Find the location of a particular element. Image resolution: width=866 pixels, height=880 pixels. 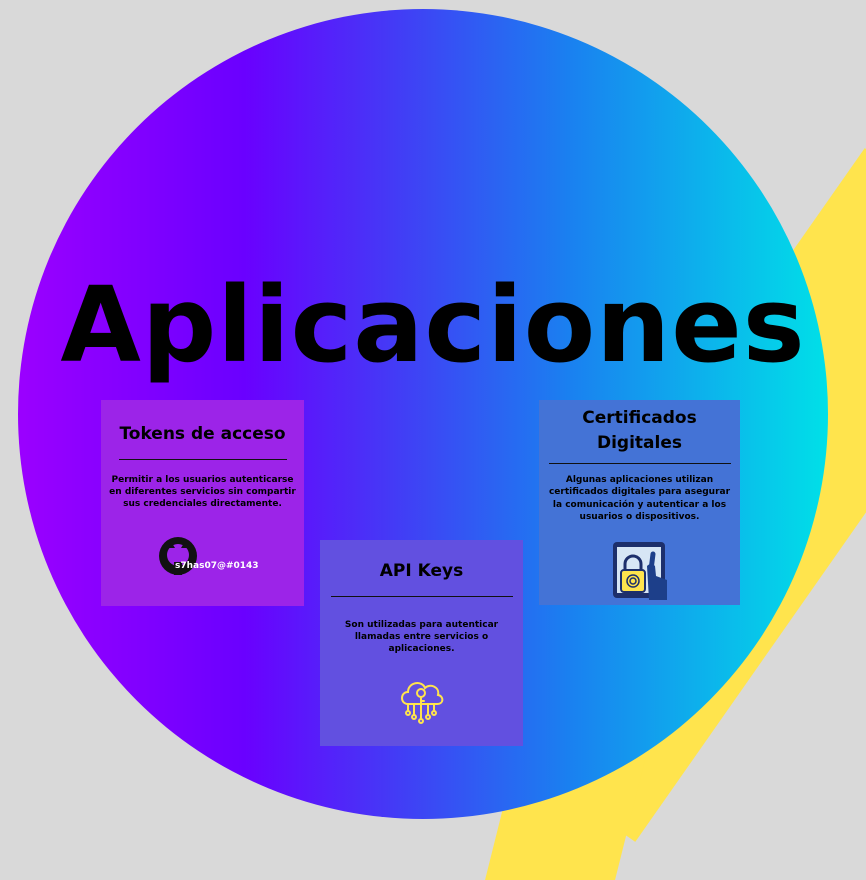

user-handle: s7has07@#0143 is located at coordinates (217, 566).